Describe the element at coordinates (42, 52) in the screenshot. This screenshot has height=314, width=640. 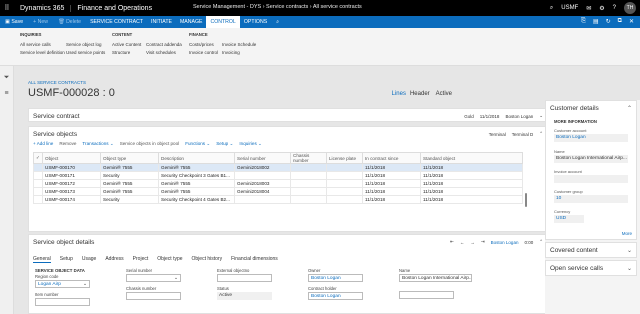
I see `service-level-definition-button: Service level definition` at that location.